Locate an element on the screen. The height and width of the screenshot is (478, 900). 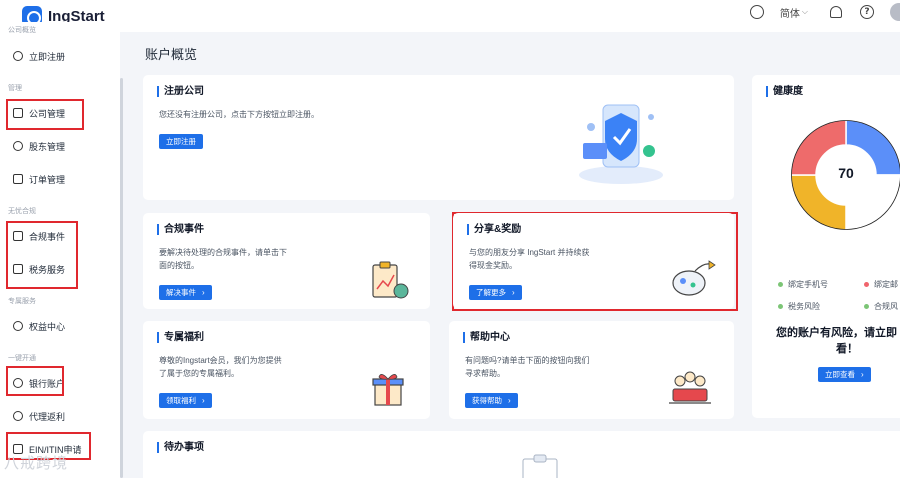
shield-phone-illustration is located at coordinates (621, 144).